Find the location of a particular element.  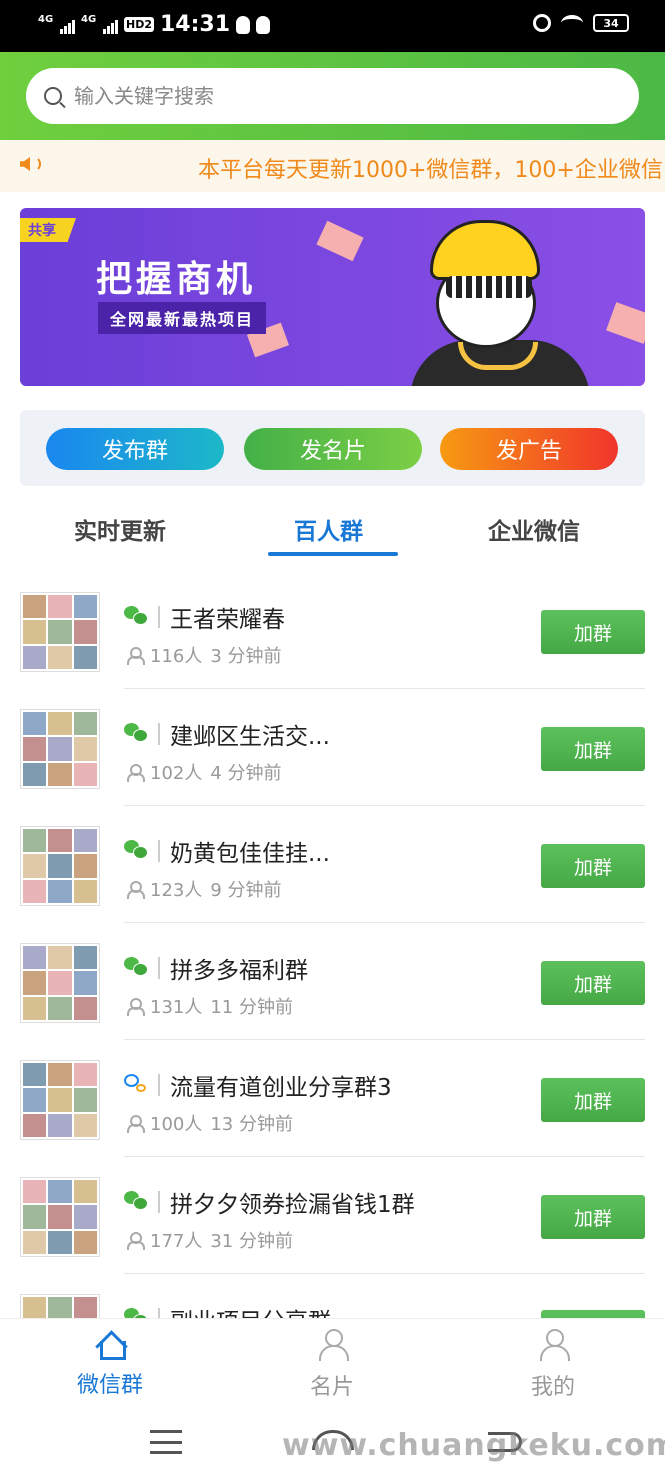

share-tag: 共享 is located at coordinates (48, 230).